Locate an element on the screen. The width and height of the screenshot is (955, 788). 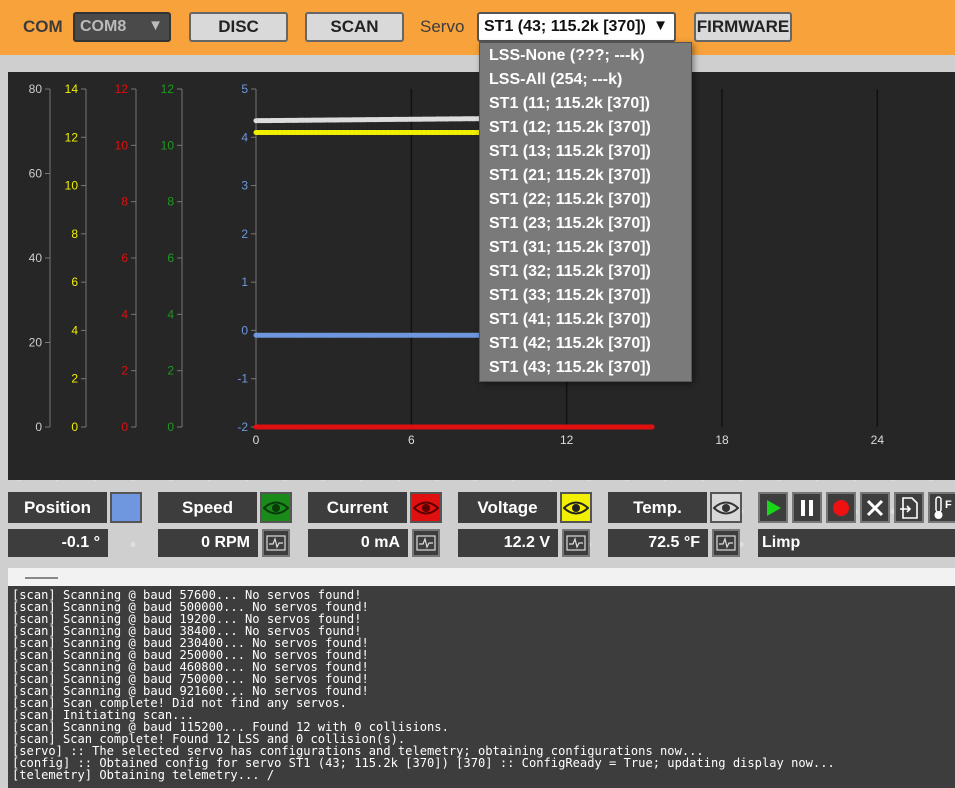
thermometer-icon: F is located at coordinates (943, 507).